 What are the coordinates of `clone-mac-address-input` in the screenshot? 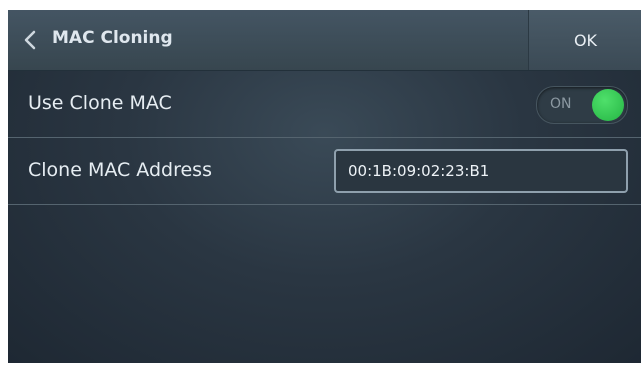 It's located at (481, 171).